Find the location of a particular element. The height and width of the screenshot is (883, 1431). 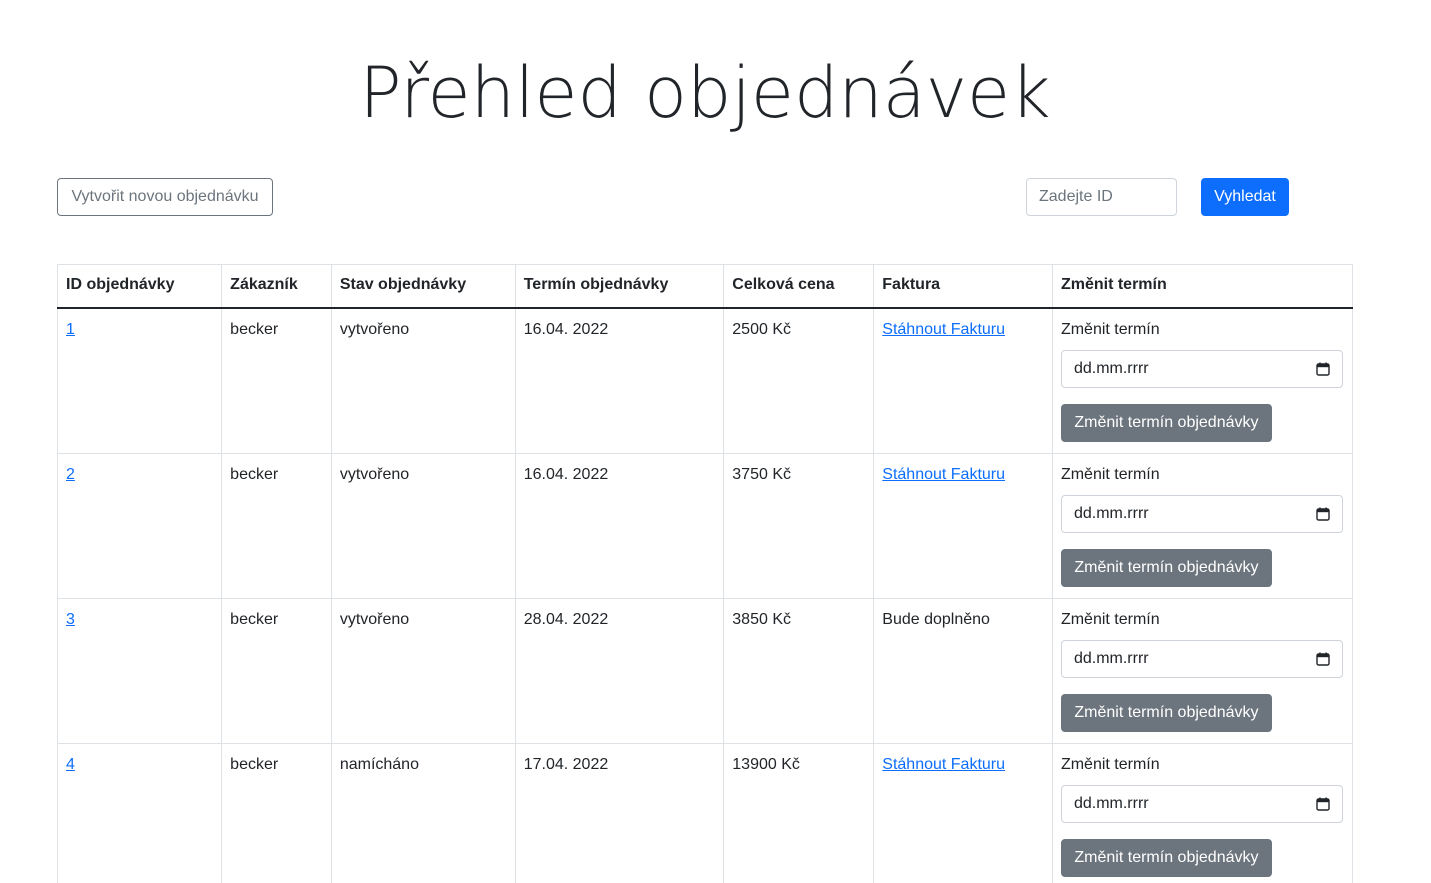

order-id-link: 1 is located at coordinates (70, 329).